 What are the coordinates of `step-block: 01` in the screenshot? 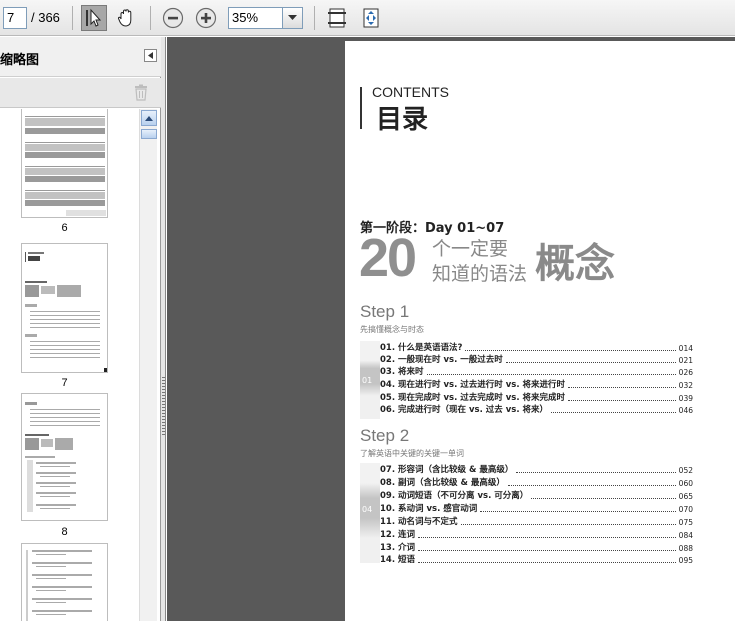 It's located at (370, 380).